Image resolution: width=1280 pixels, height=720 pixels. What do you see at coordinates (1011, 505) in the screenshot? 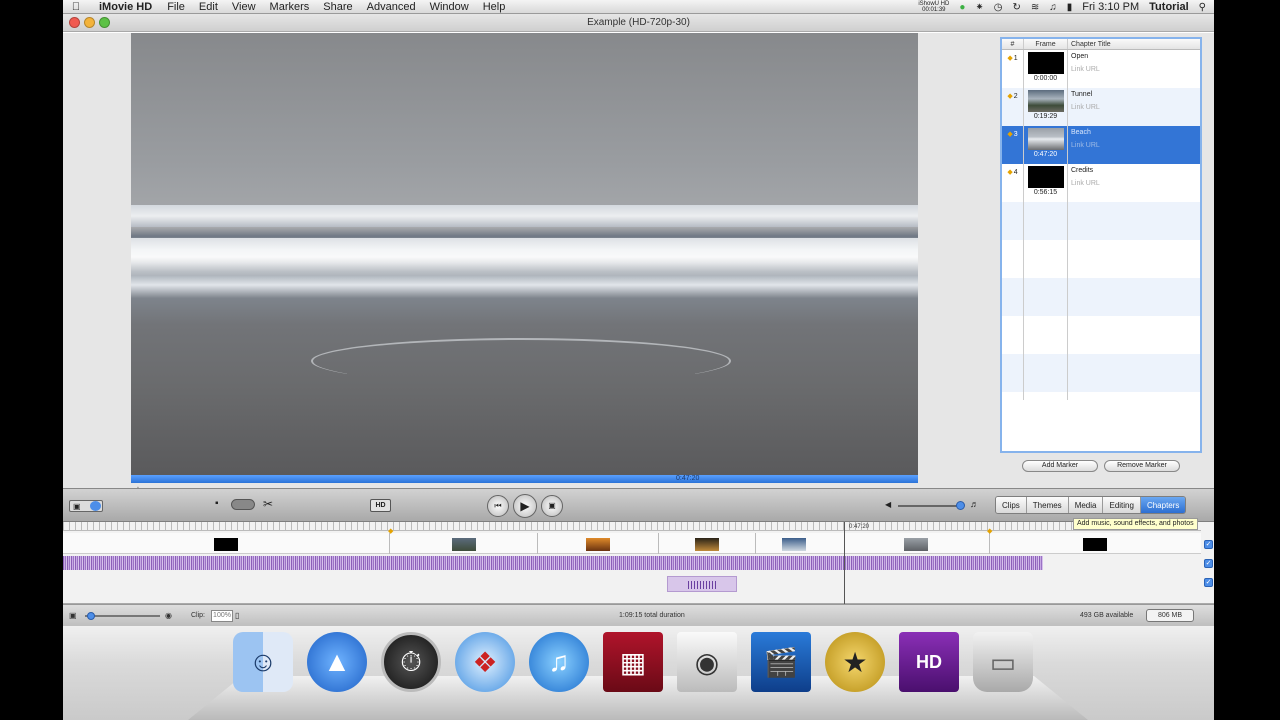
I see `tab-clips: Clips` at bounding box center [1011, 505].